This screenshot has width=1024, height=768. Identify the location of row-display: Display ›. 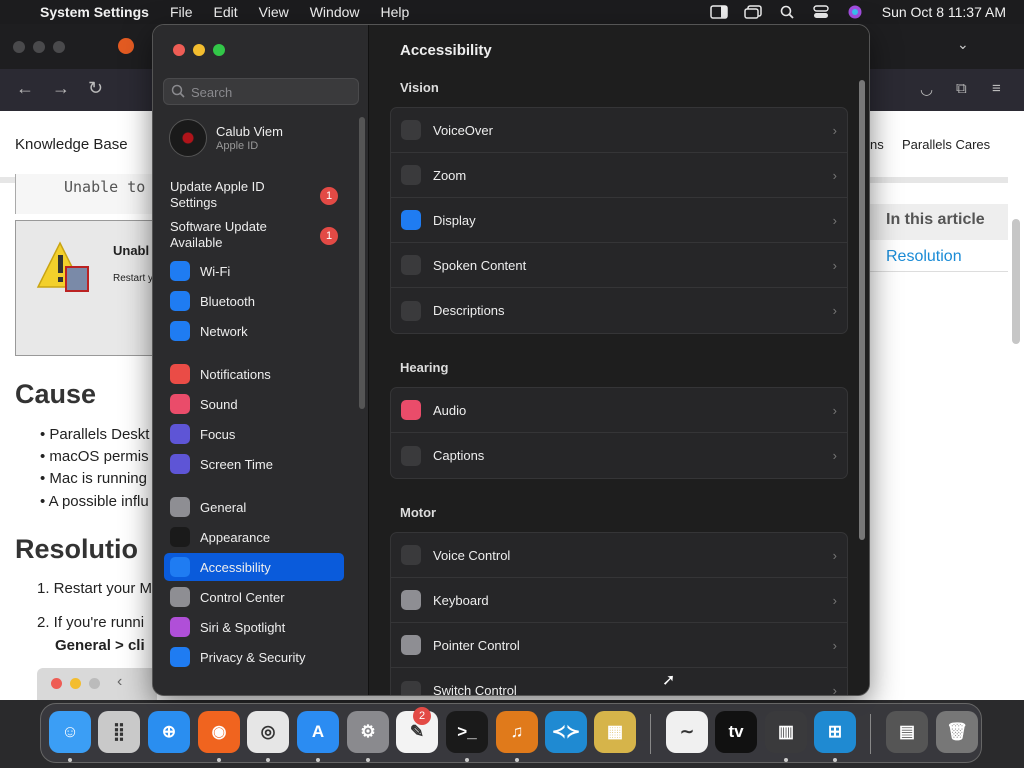
(619, 220).